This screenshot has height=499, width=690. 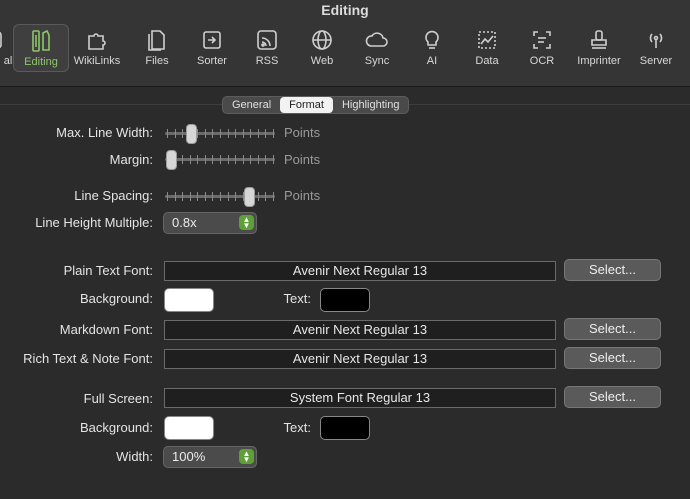 What do you see at coordinates (656, 47) in the screenshot?
I see `toolbar-item-server: Server` at bounding box center [656, 47].